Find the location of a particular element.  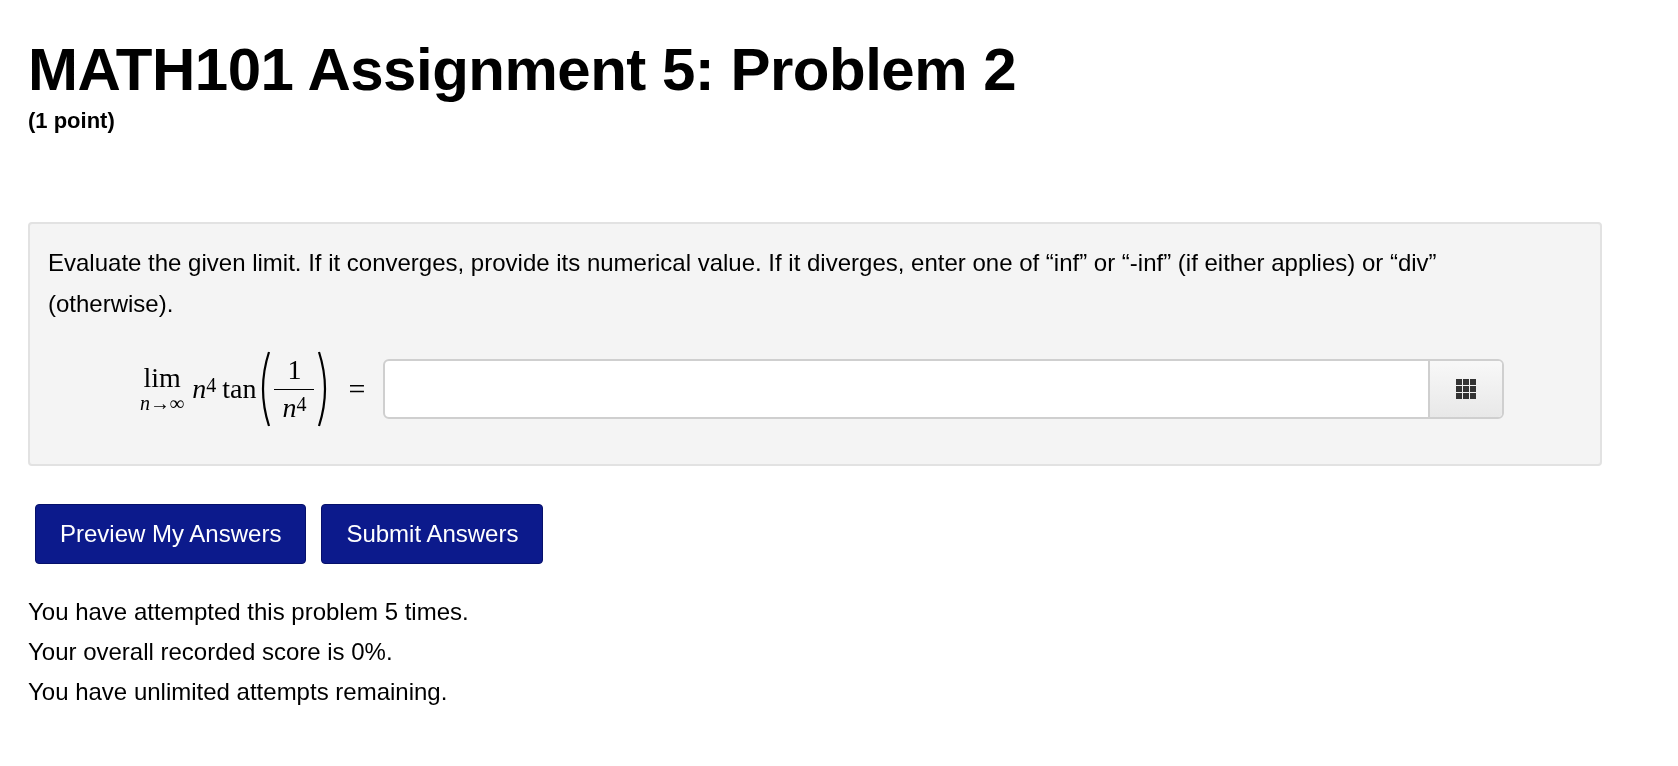

answer-field is located at coordinates (943, 389).